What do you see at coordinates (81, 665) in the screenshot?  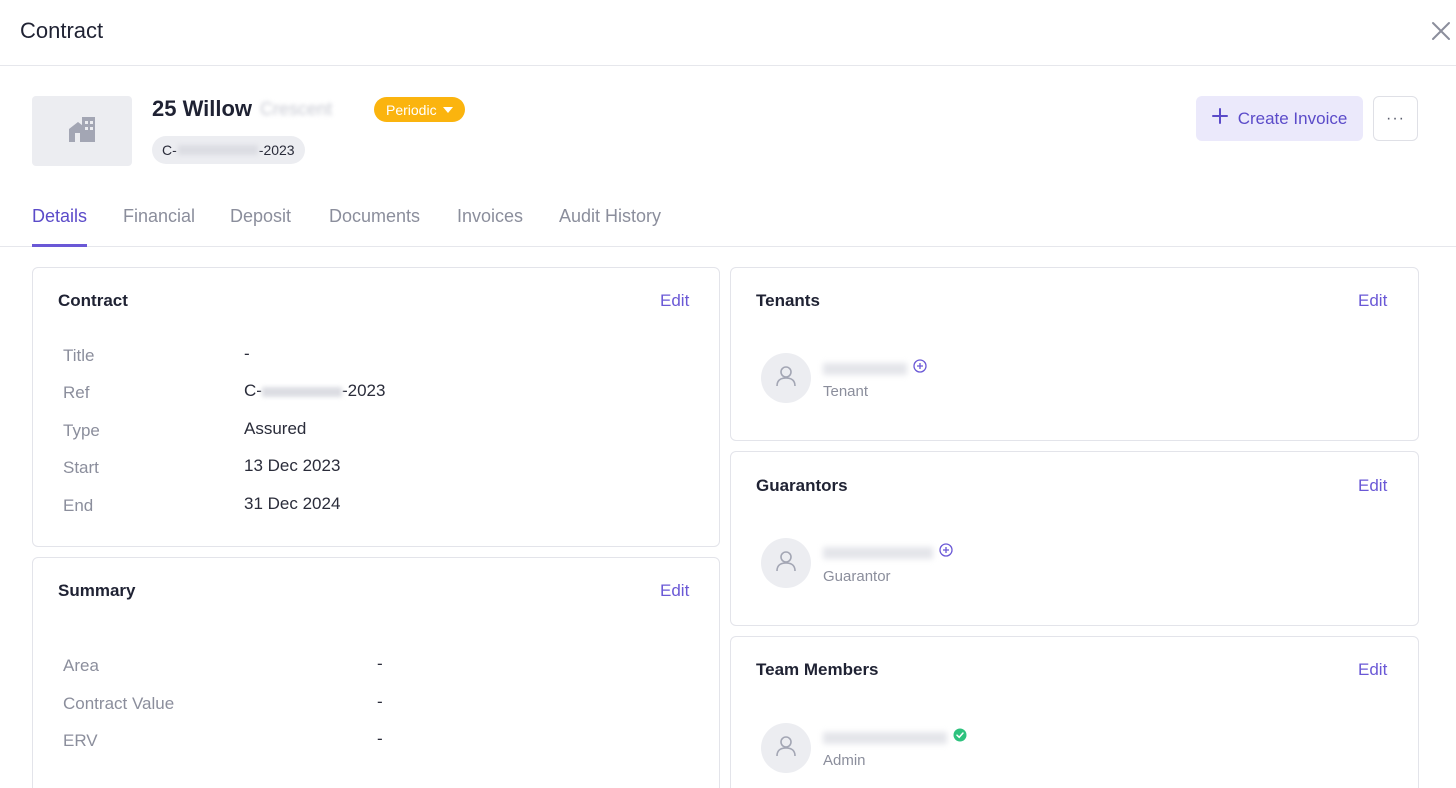 I see `field-label: Area` at bounding box center [81, 665].